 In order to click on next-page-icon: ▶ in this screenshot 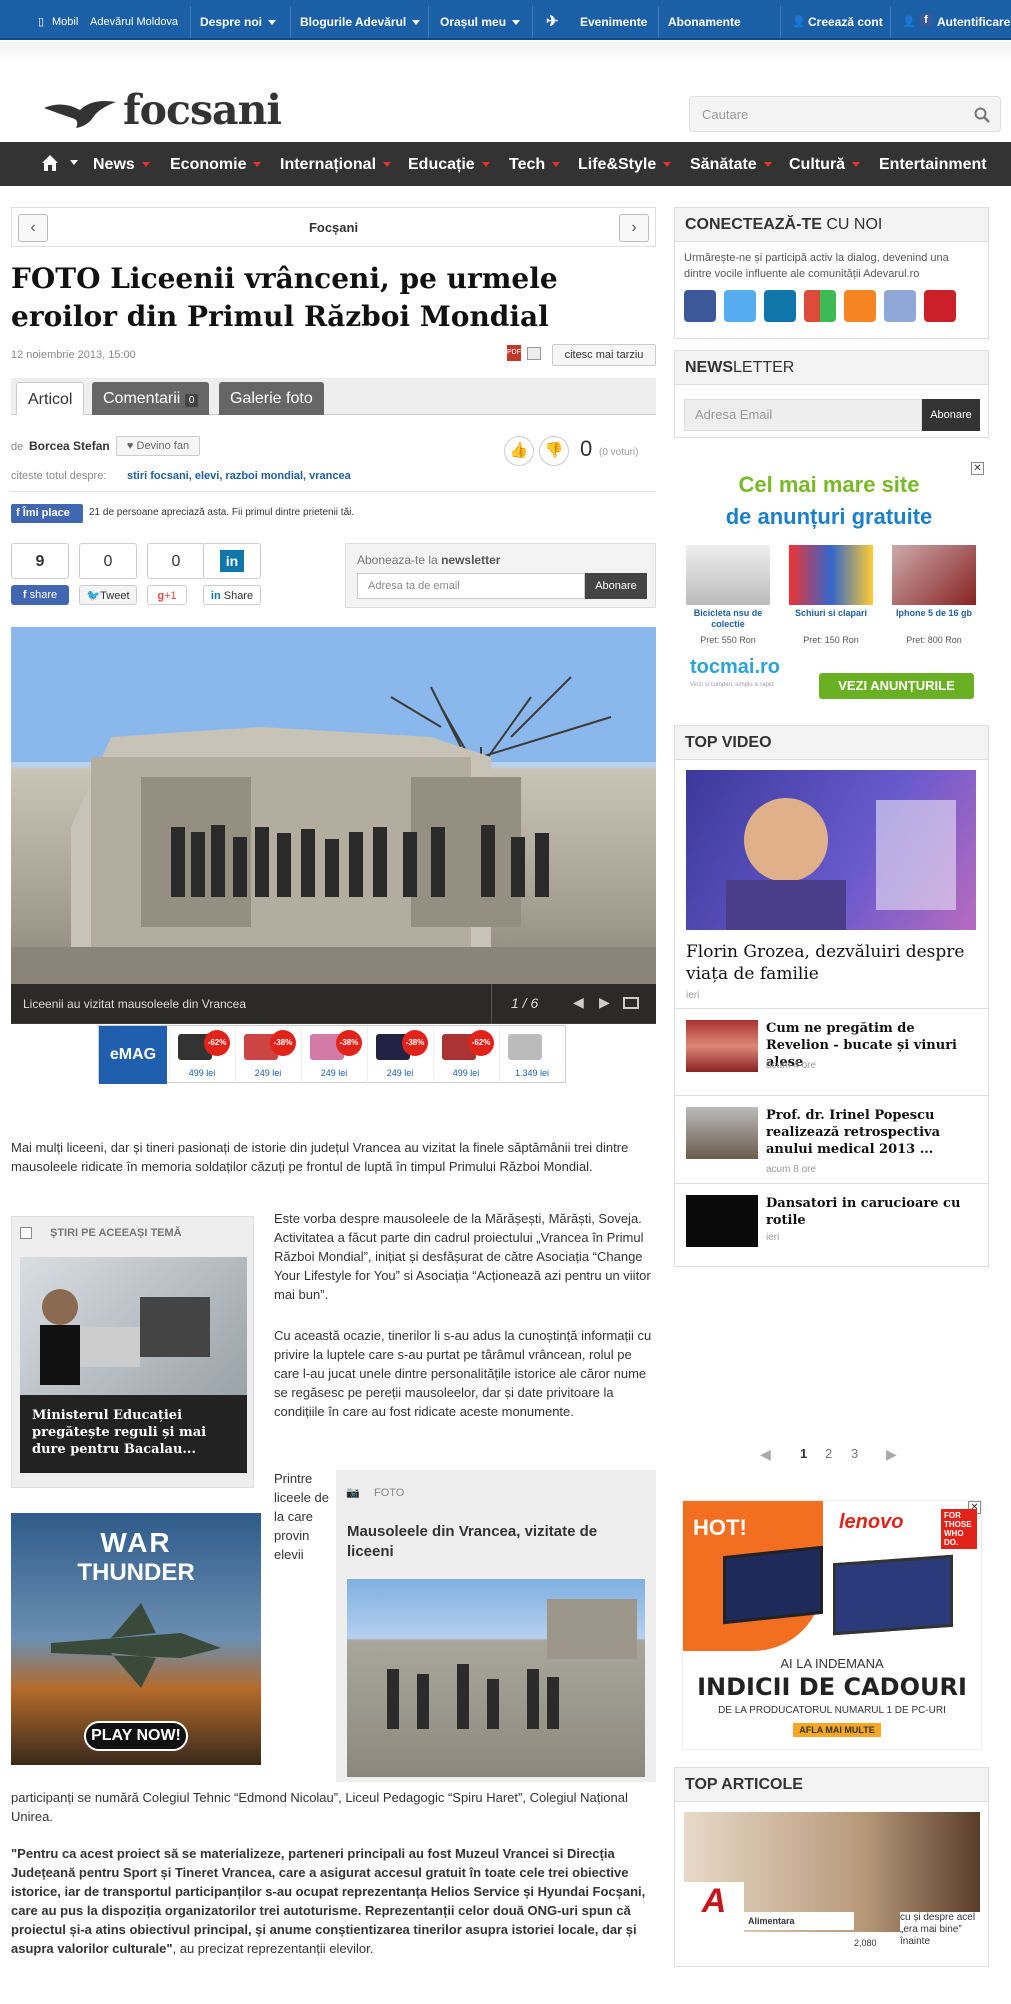, I will do `click(891, 1454)`.